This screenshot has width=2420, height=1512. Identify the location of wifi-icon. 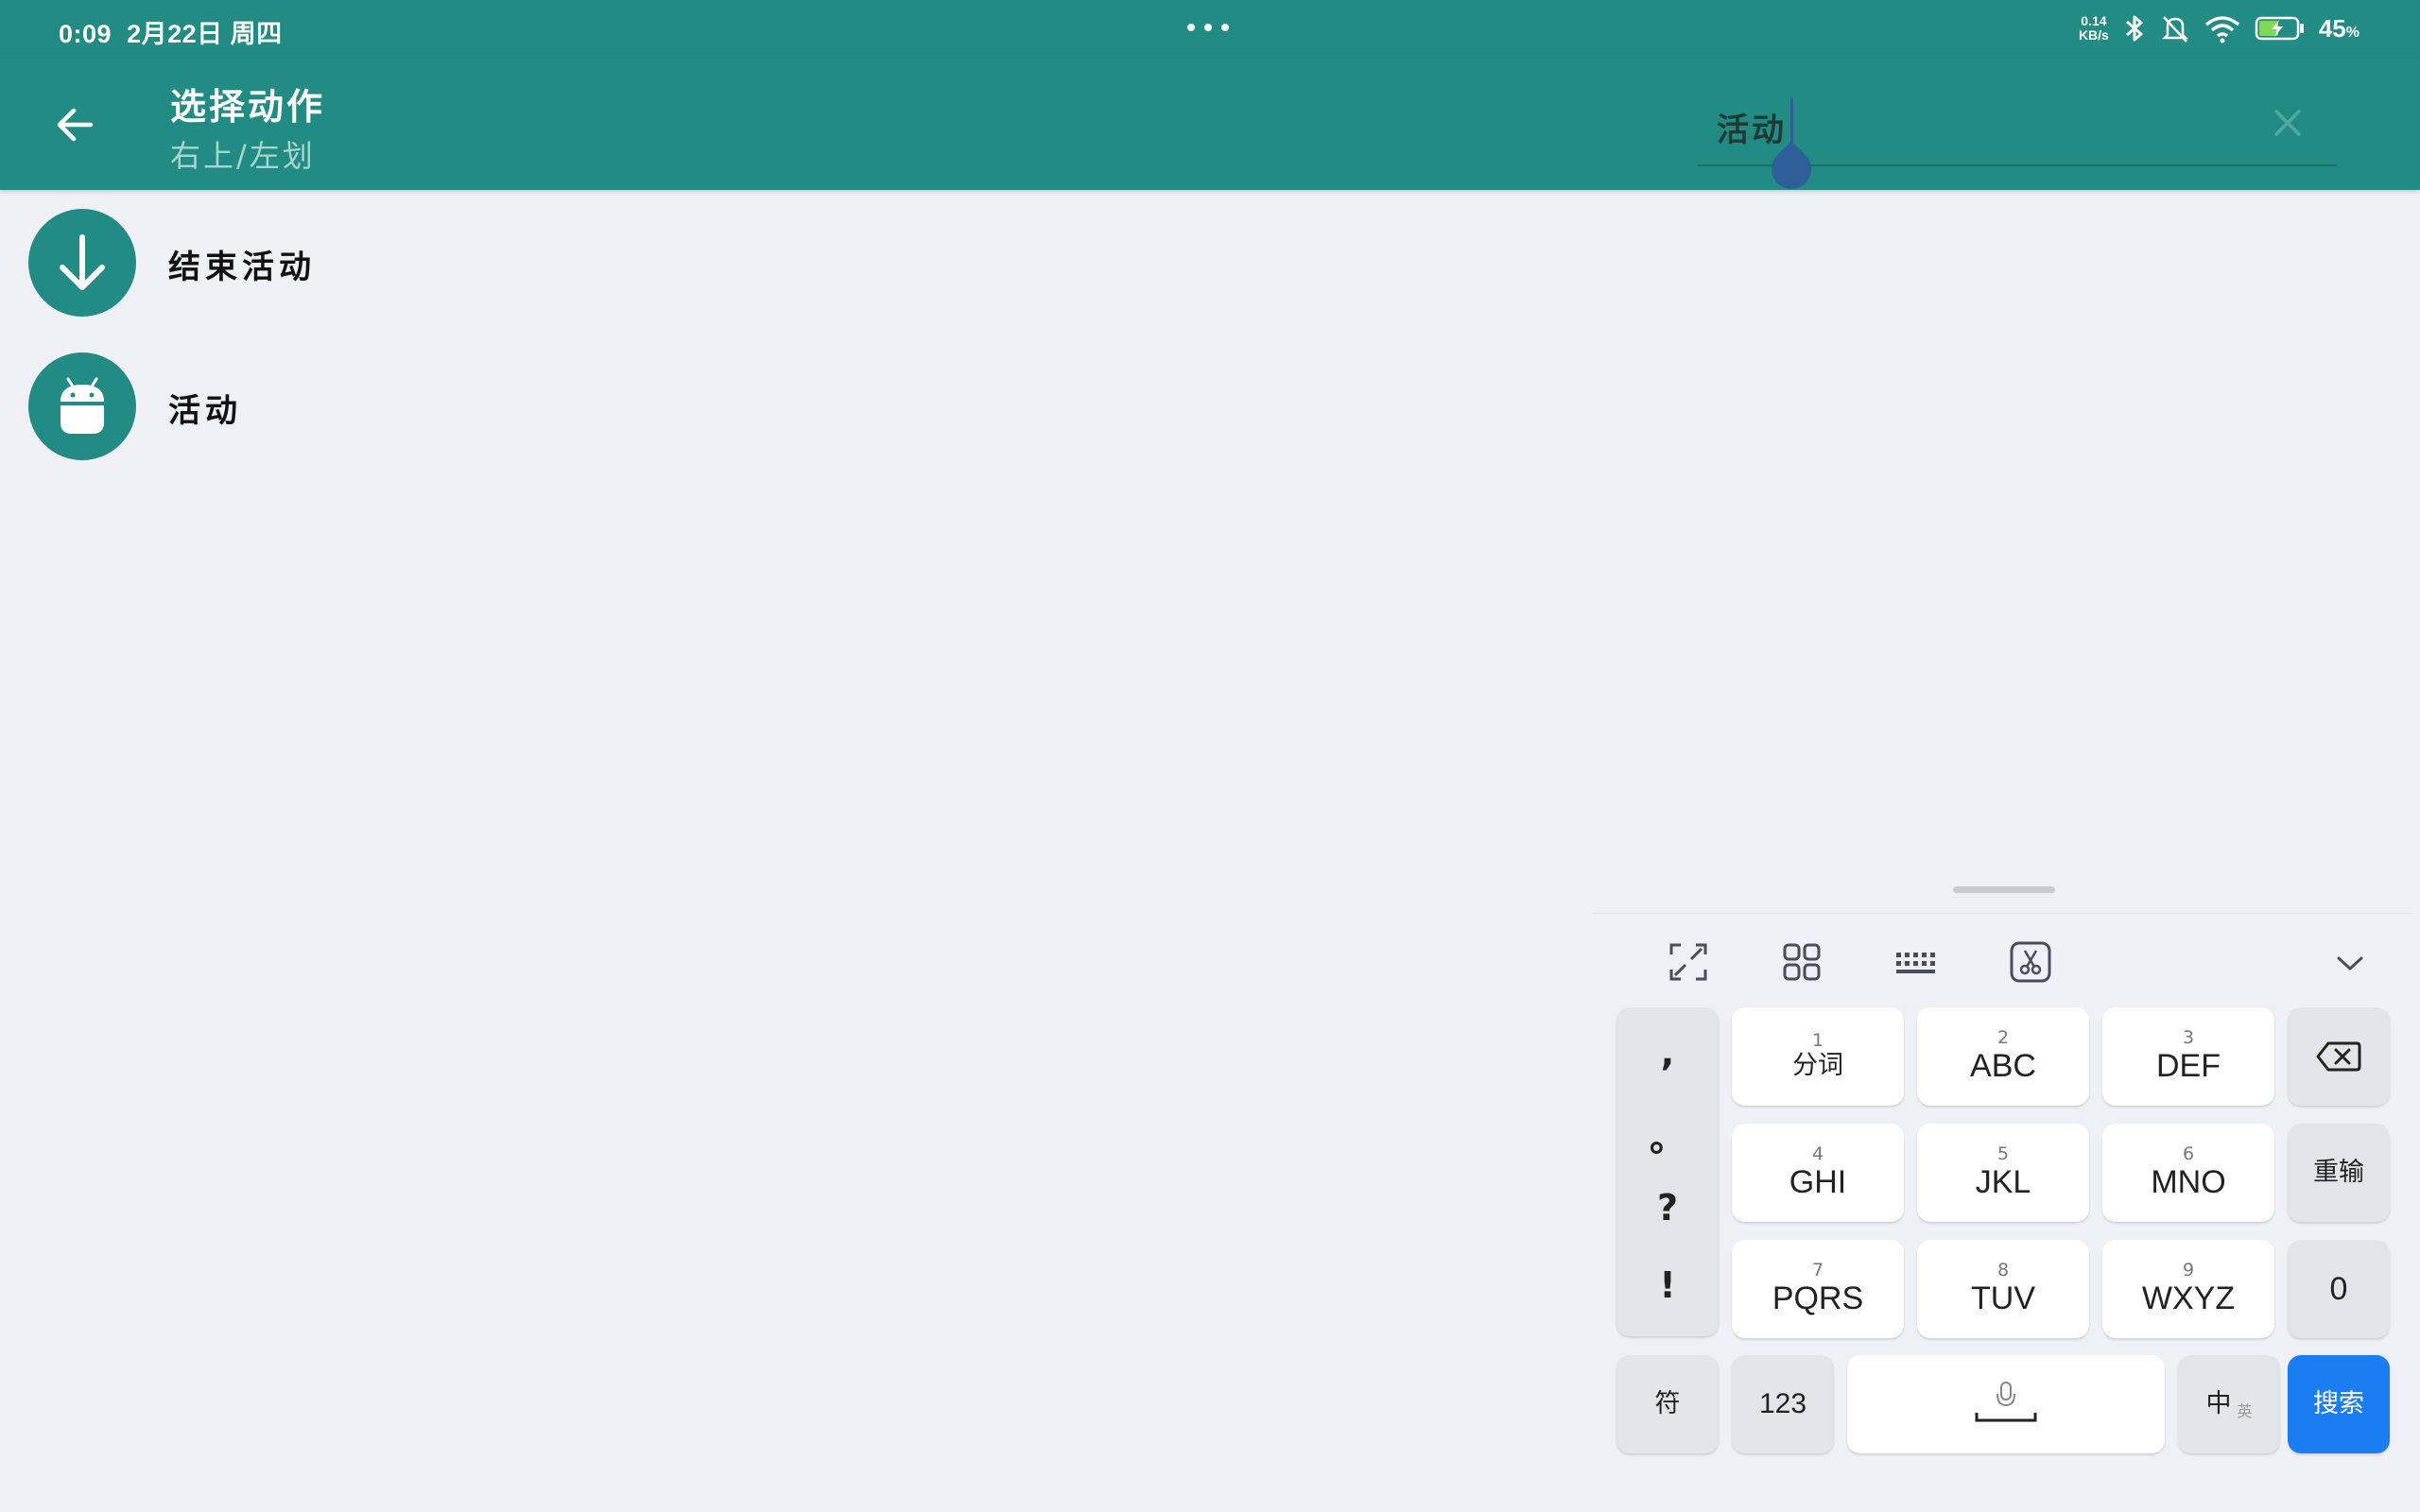
(2221, 29).